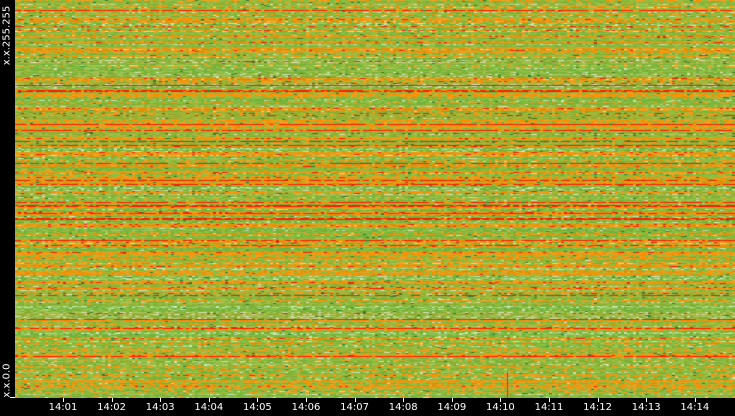 The image size is (735, 416). What do you see at coordinates (354, 407) in the screenshot?
I see `x-tick-label: 14:07` at bounding box center [354, 407].